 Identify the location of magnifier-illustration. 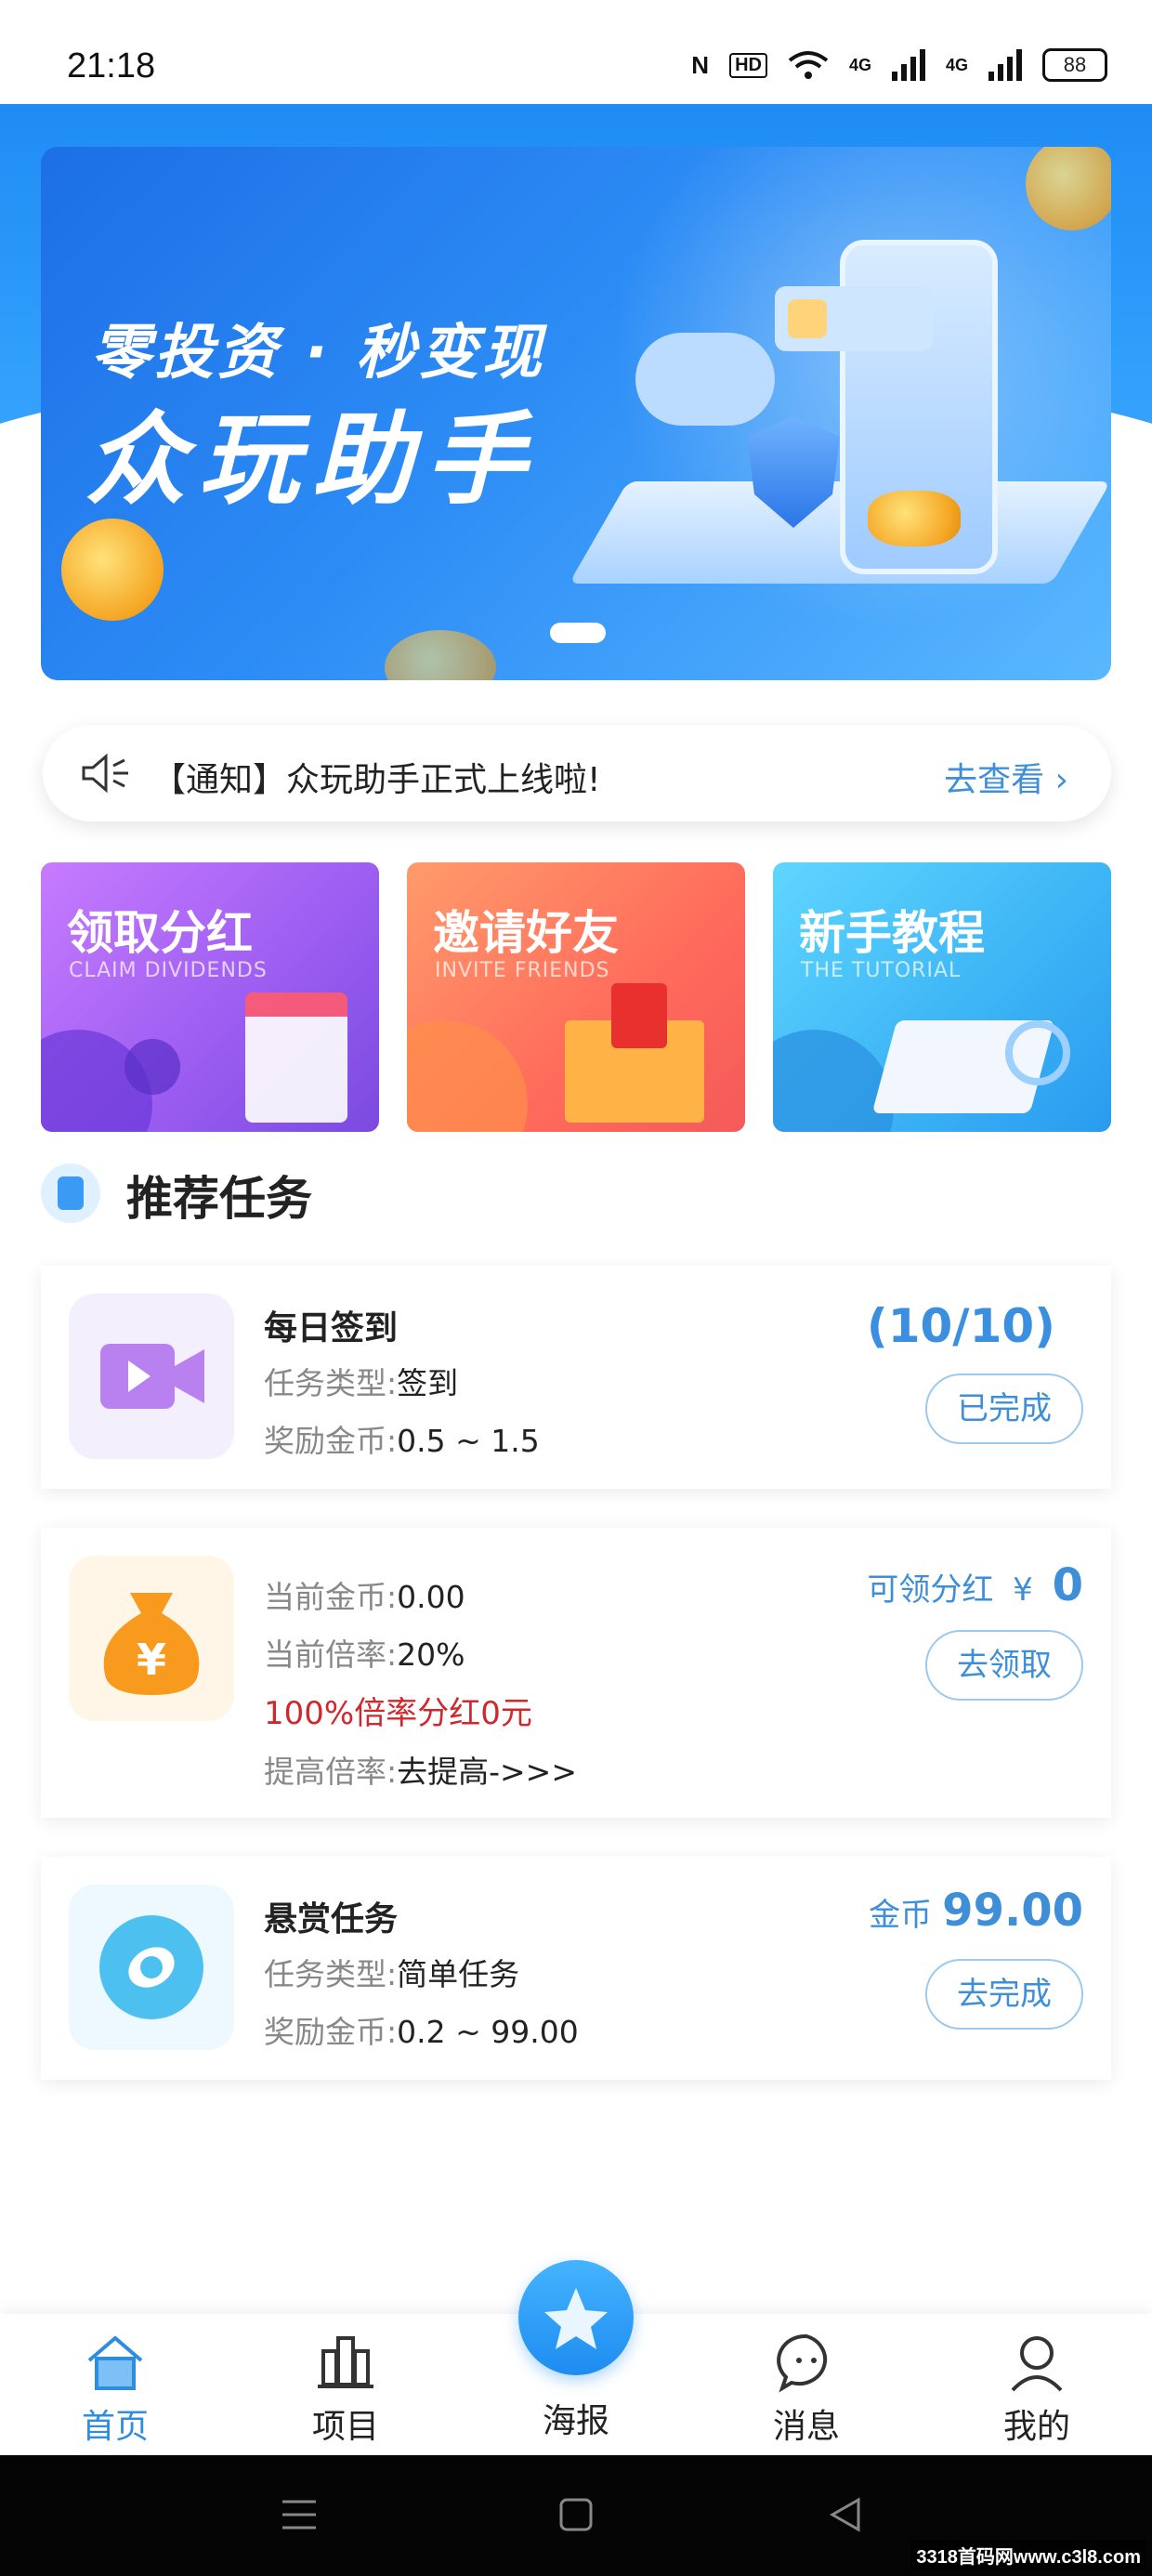
(1037, 1052).